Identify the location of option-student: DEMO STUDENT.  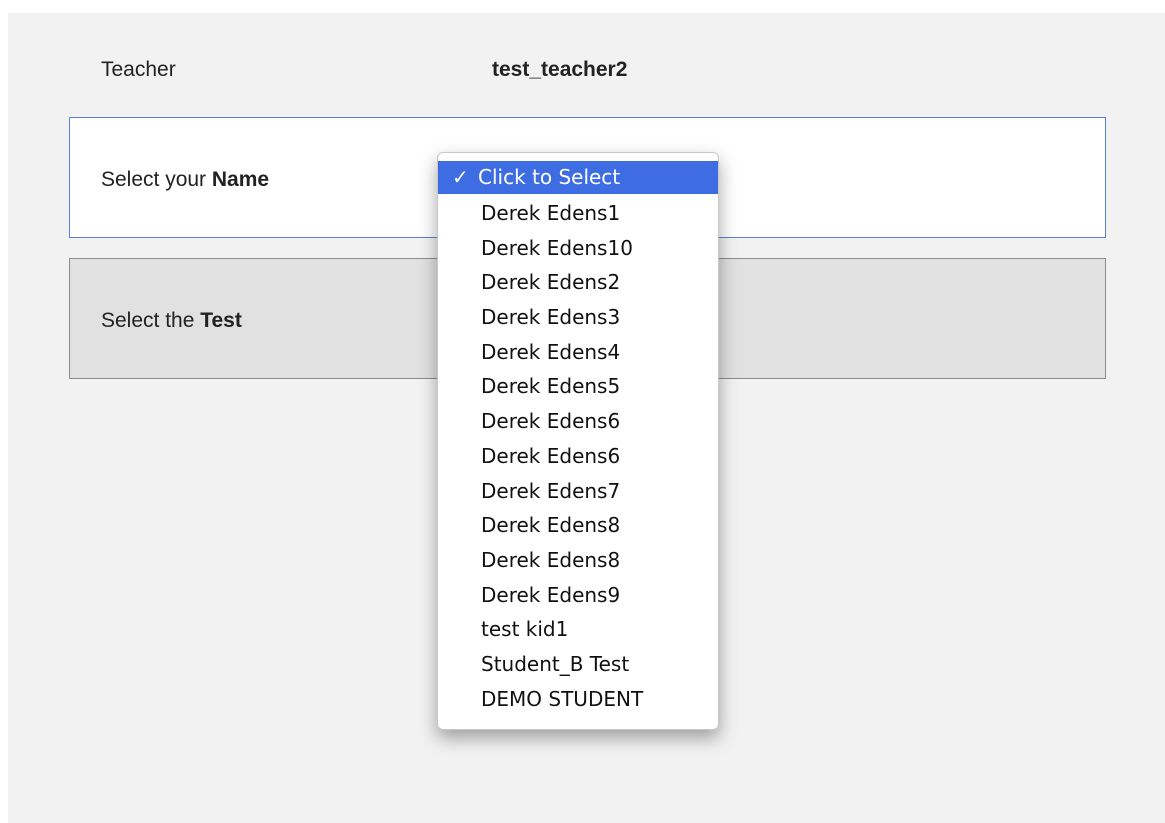
(578, 699).